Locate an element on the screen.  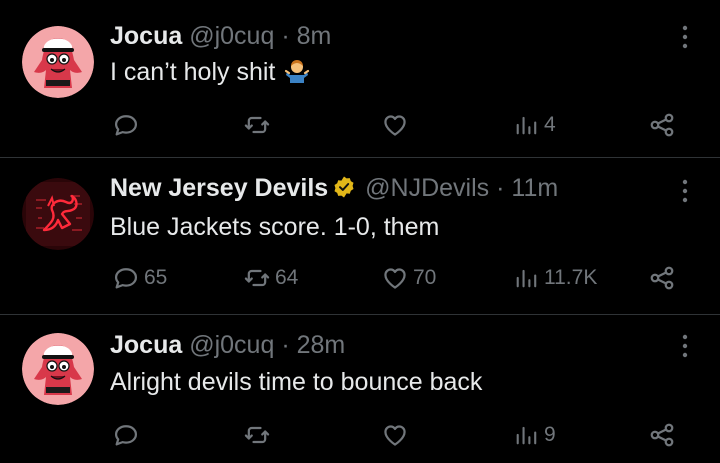
retweet-button: 64 is located at coordinates (270, 278).